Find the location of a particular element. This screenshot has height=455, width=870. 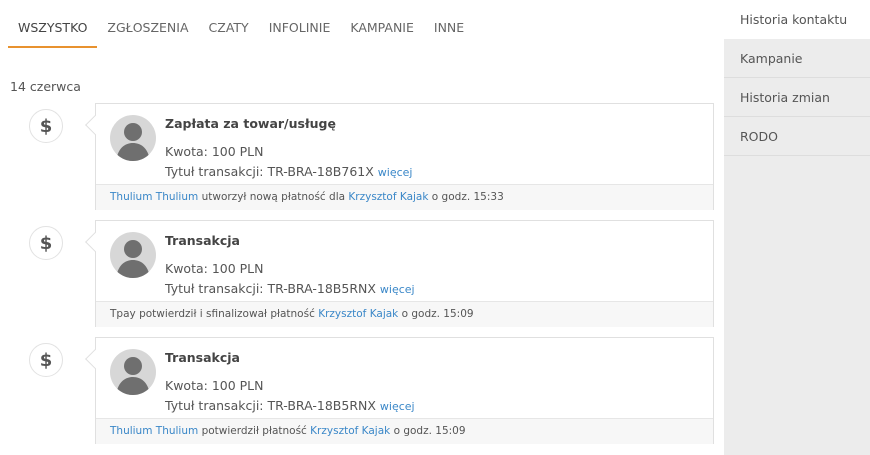

transaction-text: Tytuł transakcji: TR-BRA-18B761X is located at coordinates (269, 171).